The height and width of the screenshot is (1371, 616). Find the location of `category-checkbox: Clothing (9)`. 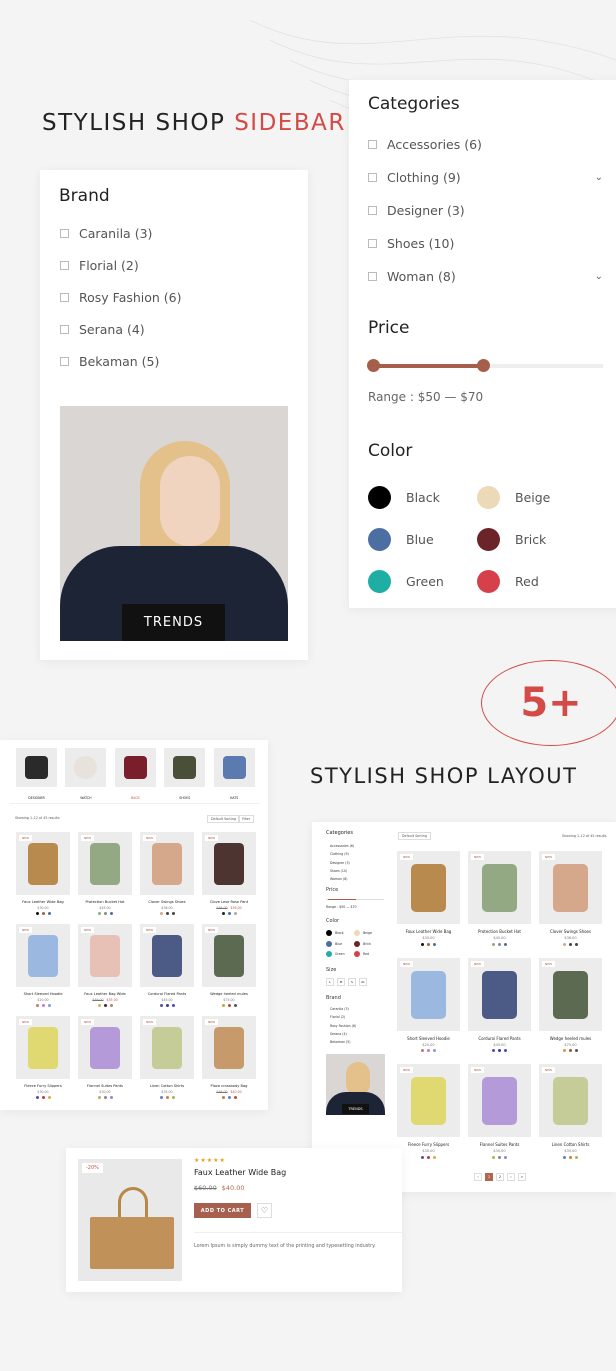

category-checkbox: Clothing (9) is located at coordinates (414, 177).